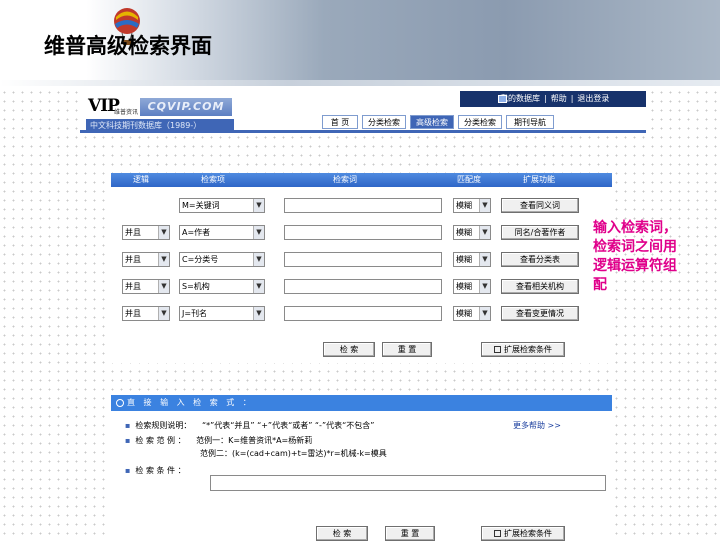 This screenshot has height=541, width=720. Describe the element at coordinates (540, 286) in the screenshot. I see `institution-button: 查看相关机构` at that location.